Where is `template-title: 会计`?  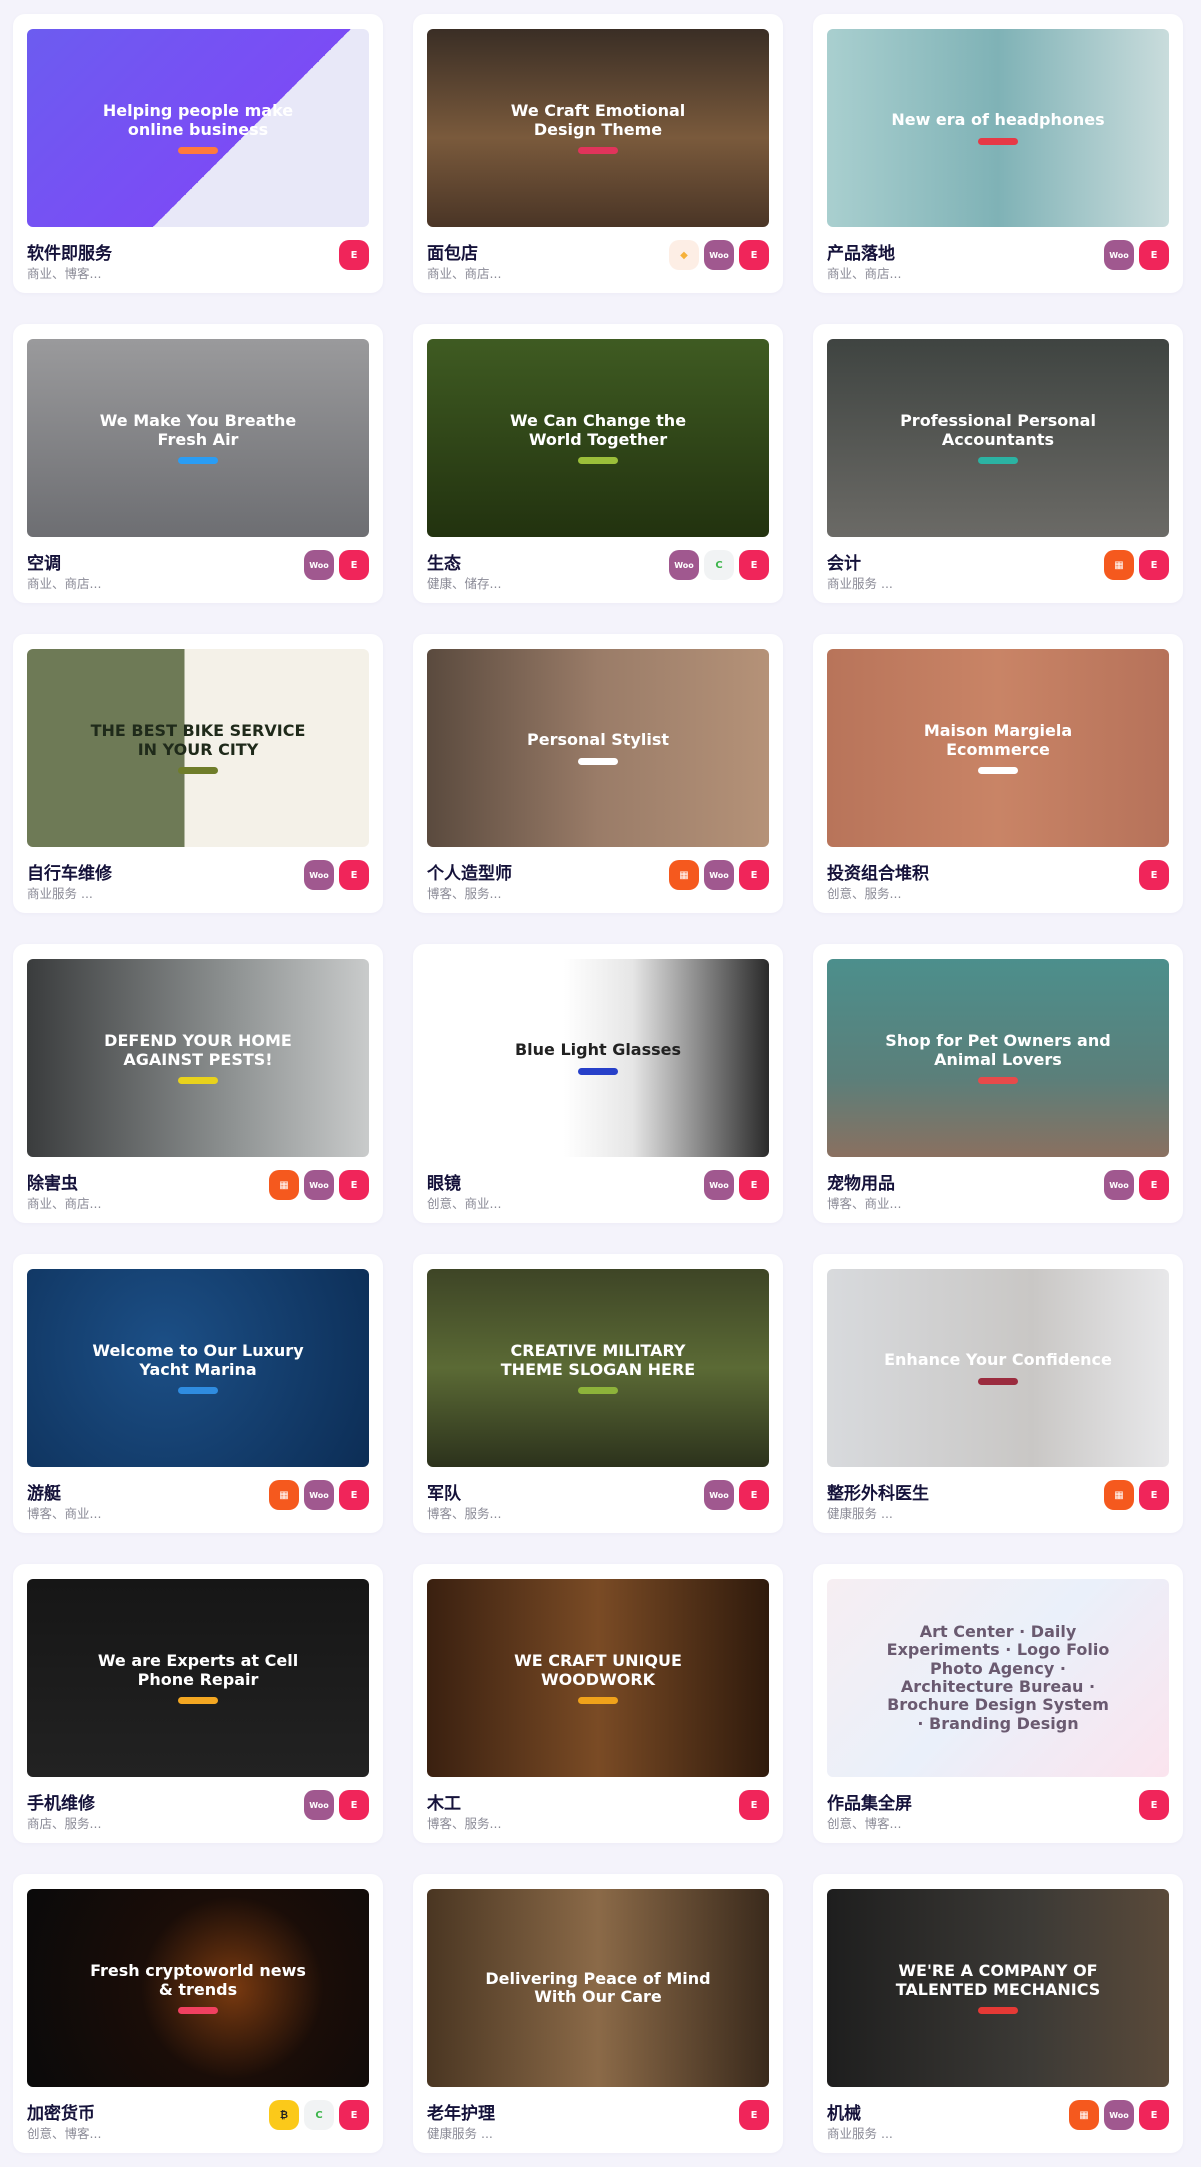
template-title: 会计 is located at coordinates (844, 561).